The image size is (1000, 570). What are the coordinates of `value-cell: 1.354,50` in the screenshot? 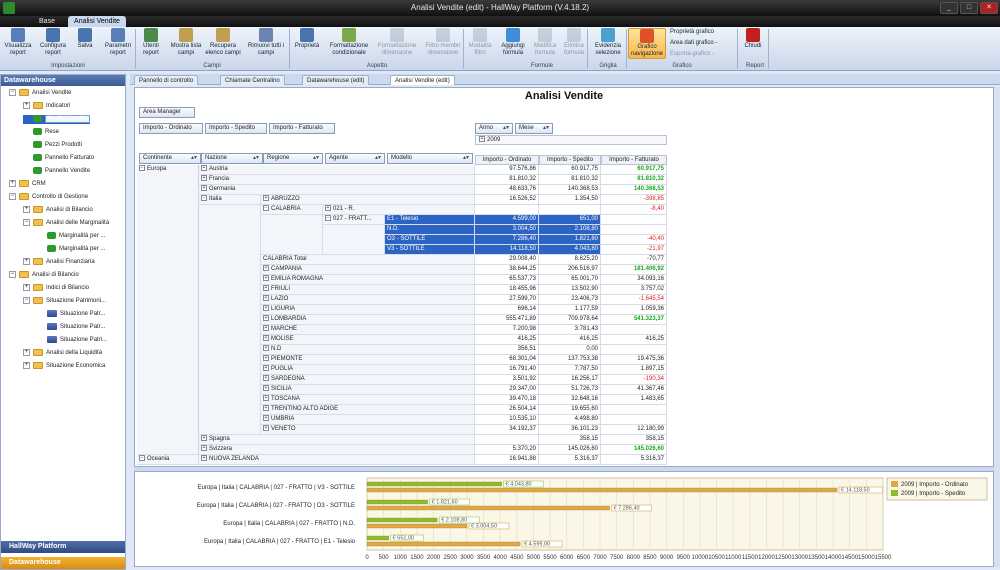 It's located at (570, 200).